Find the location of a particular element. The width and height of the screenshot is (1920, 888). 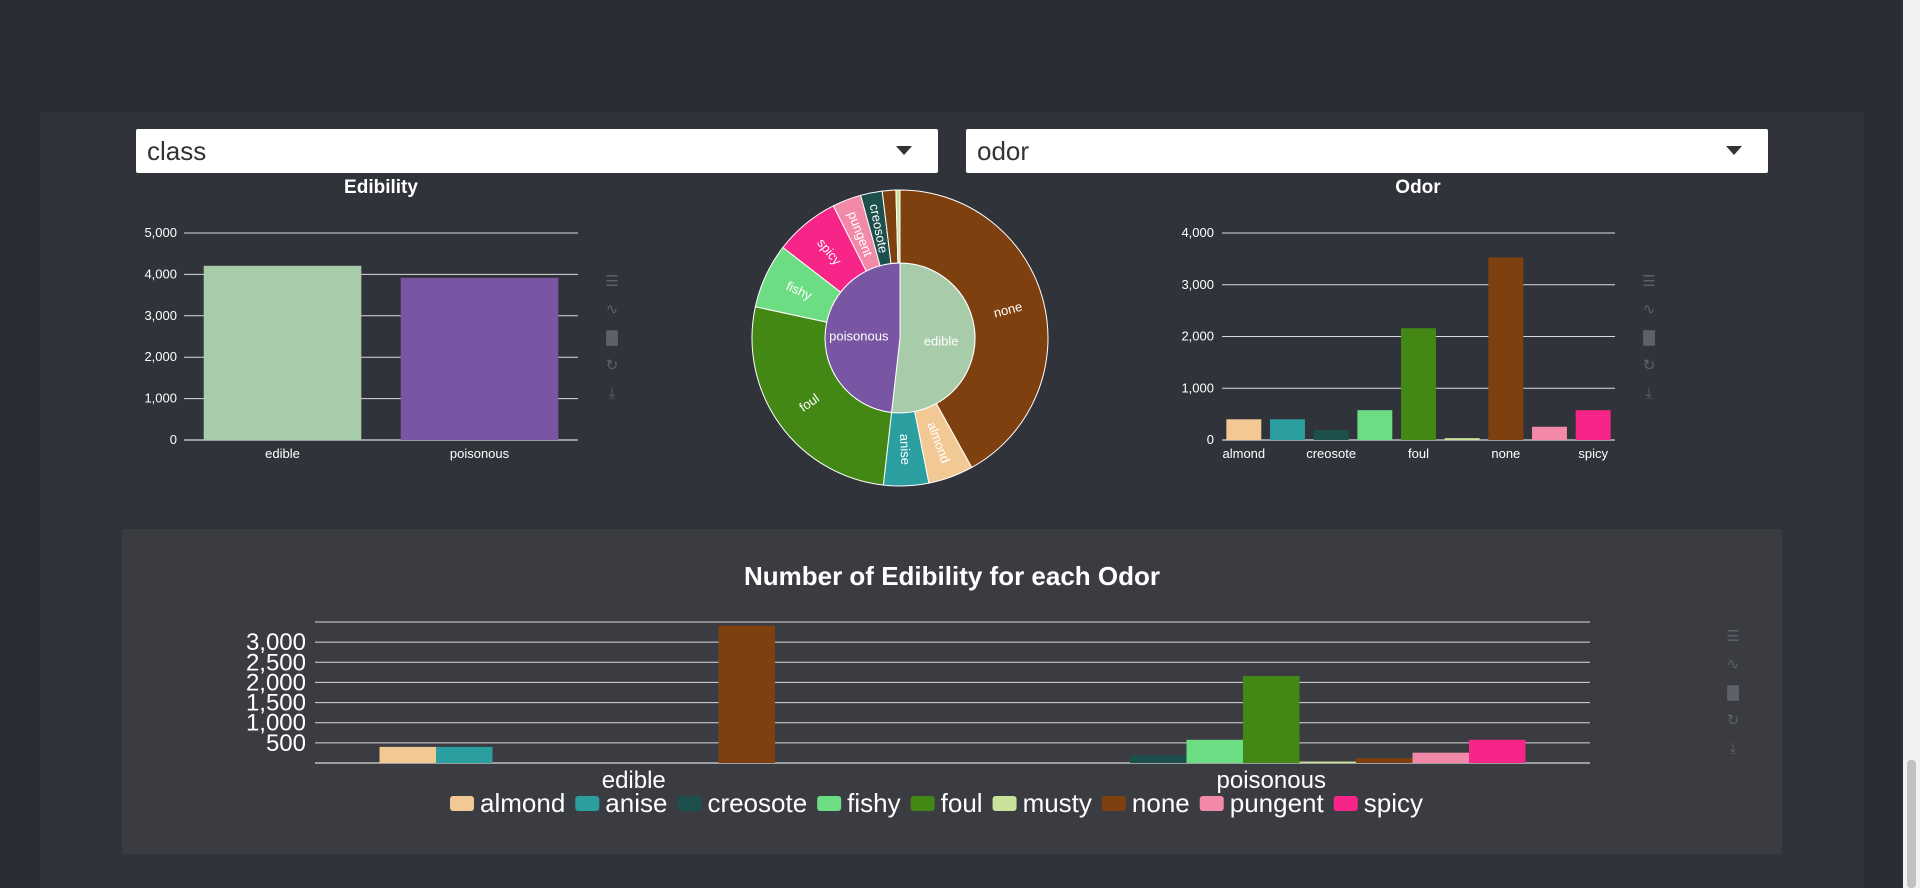

edibility-x-tick: poisonous is located at coordinates (480, 453).